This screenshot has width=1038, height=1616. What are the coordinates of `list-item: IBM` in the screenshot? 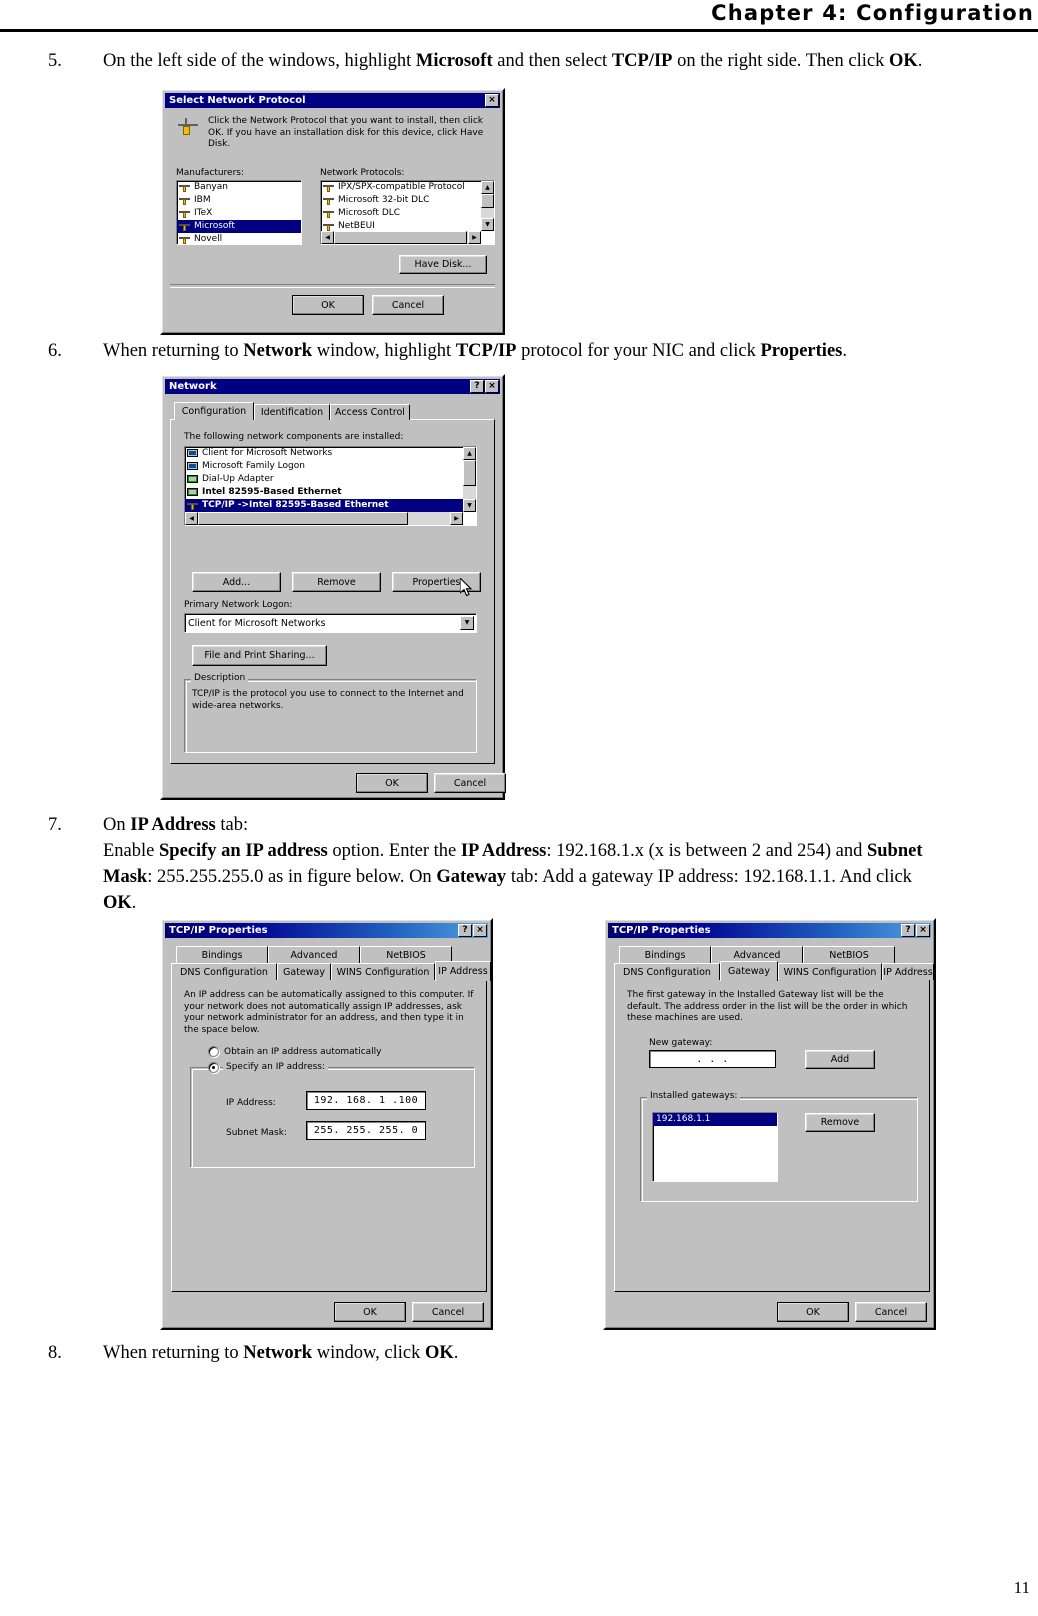 It's located at (239, 200).